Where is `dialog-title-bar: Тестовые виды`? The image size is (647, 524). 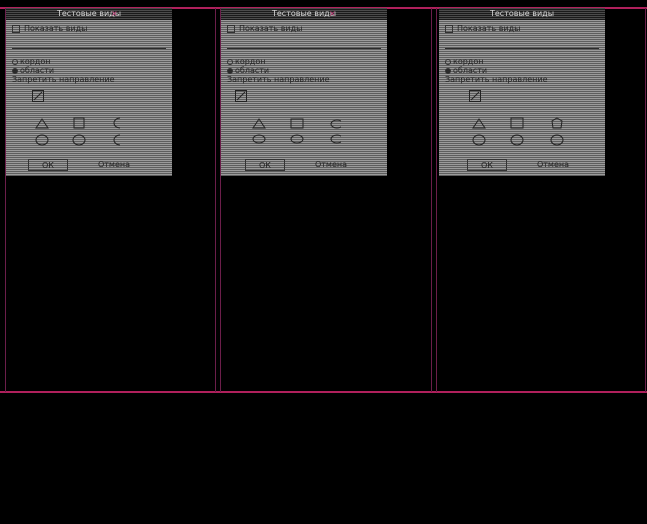
dialog-title-bar: Тестовые виды is located at coordinates (522, 14).